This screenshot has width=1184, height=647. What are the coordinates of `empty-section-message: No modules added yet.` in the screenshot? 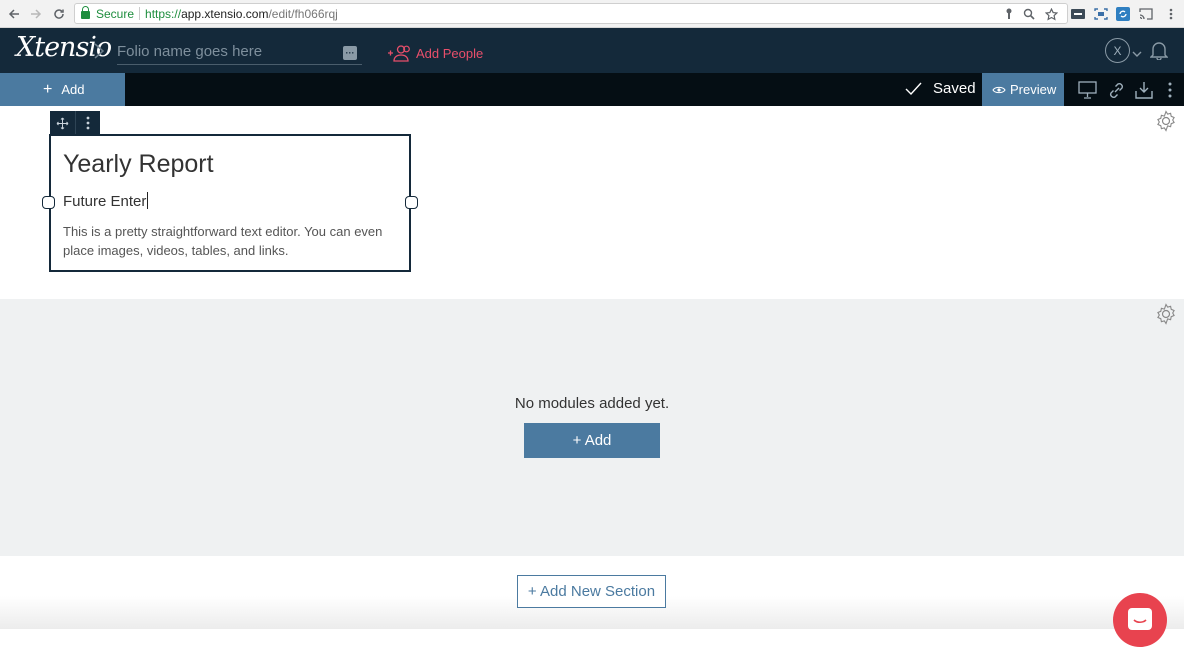 It's located at (592, 403).